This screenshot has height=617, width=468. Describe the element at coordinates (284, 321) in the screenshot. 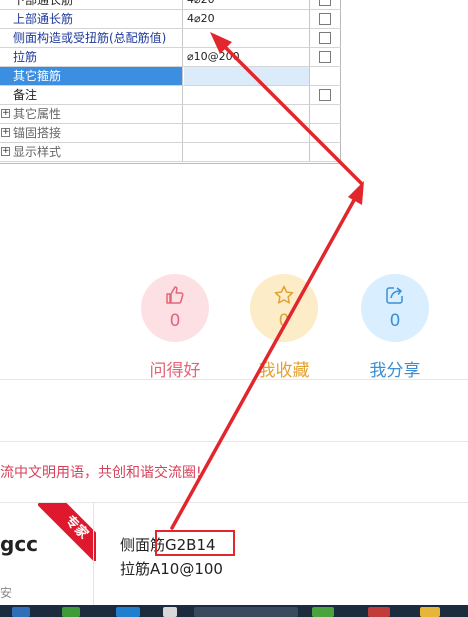

I see `favorite-count: 0` at that location.